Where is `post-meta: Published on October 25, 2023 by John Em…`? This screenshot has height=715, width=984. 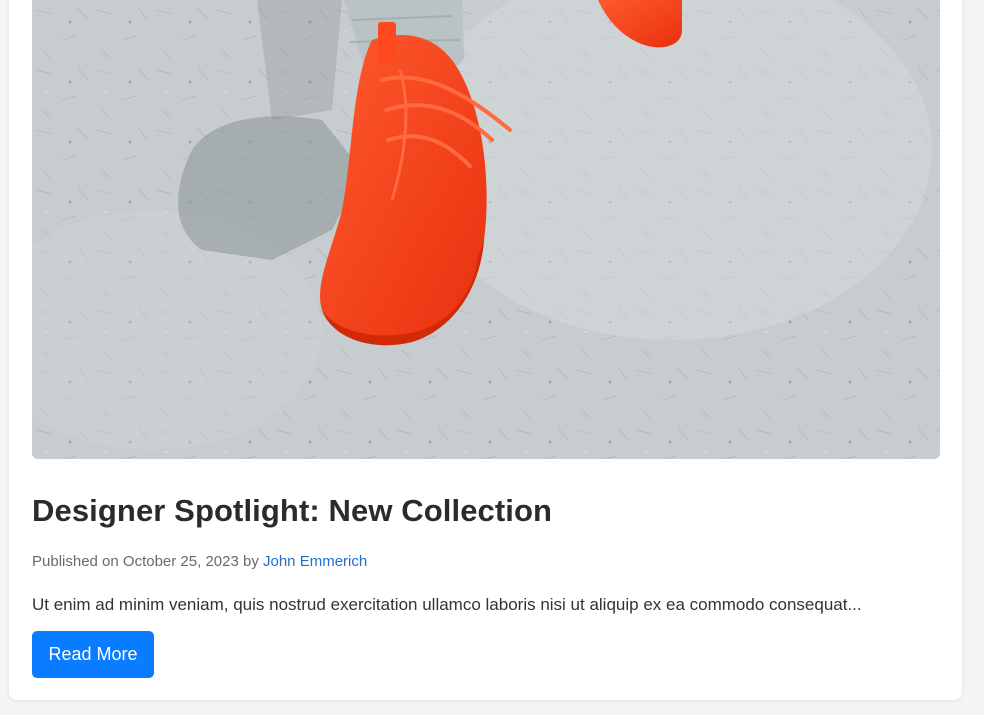
post-meta: Published on October 25, 2023 by John Em… is located at coordinates (199, 561).